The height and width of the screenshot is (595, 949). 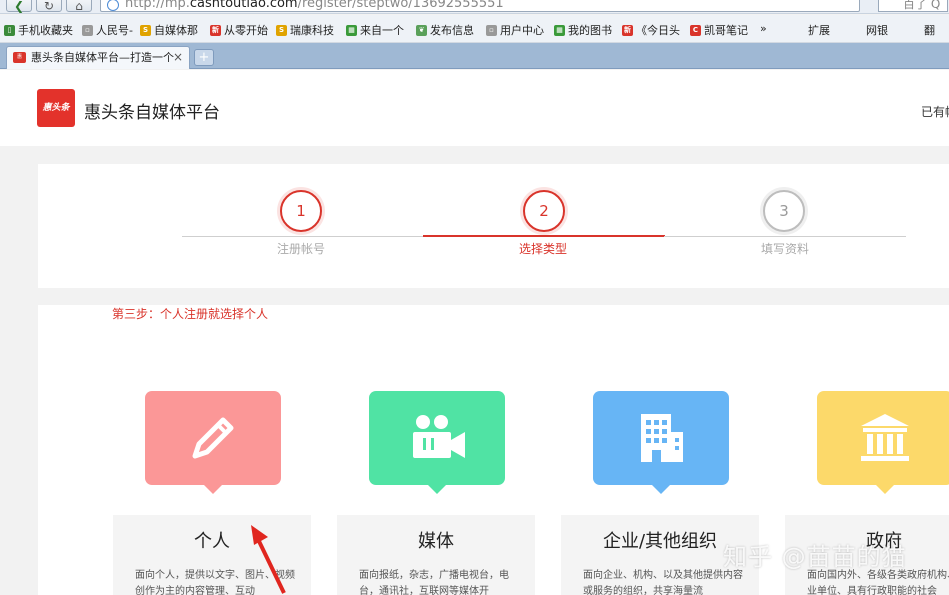 I want to click on bookmark-label: 我的图书, so click(x=590, y=30).